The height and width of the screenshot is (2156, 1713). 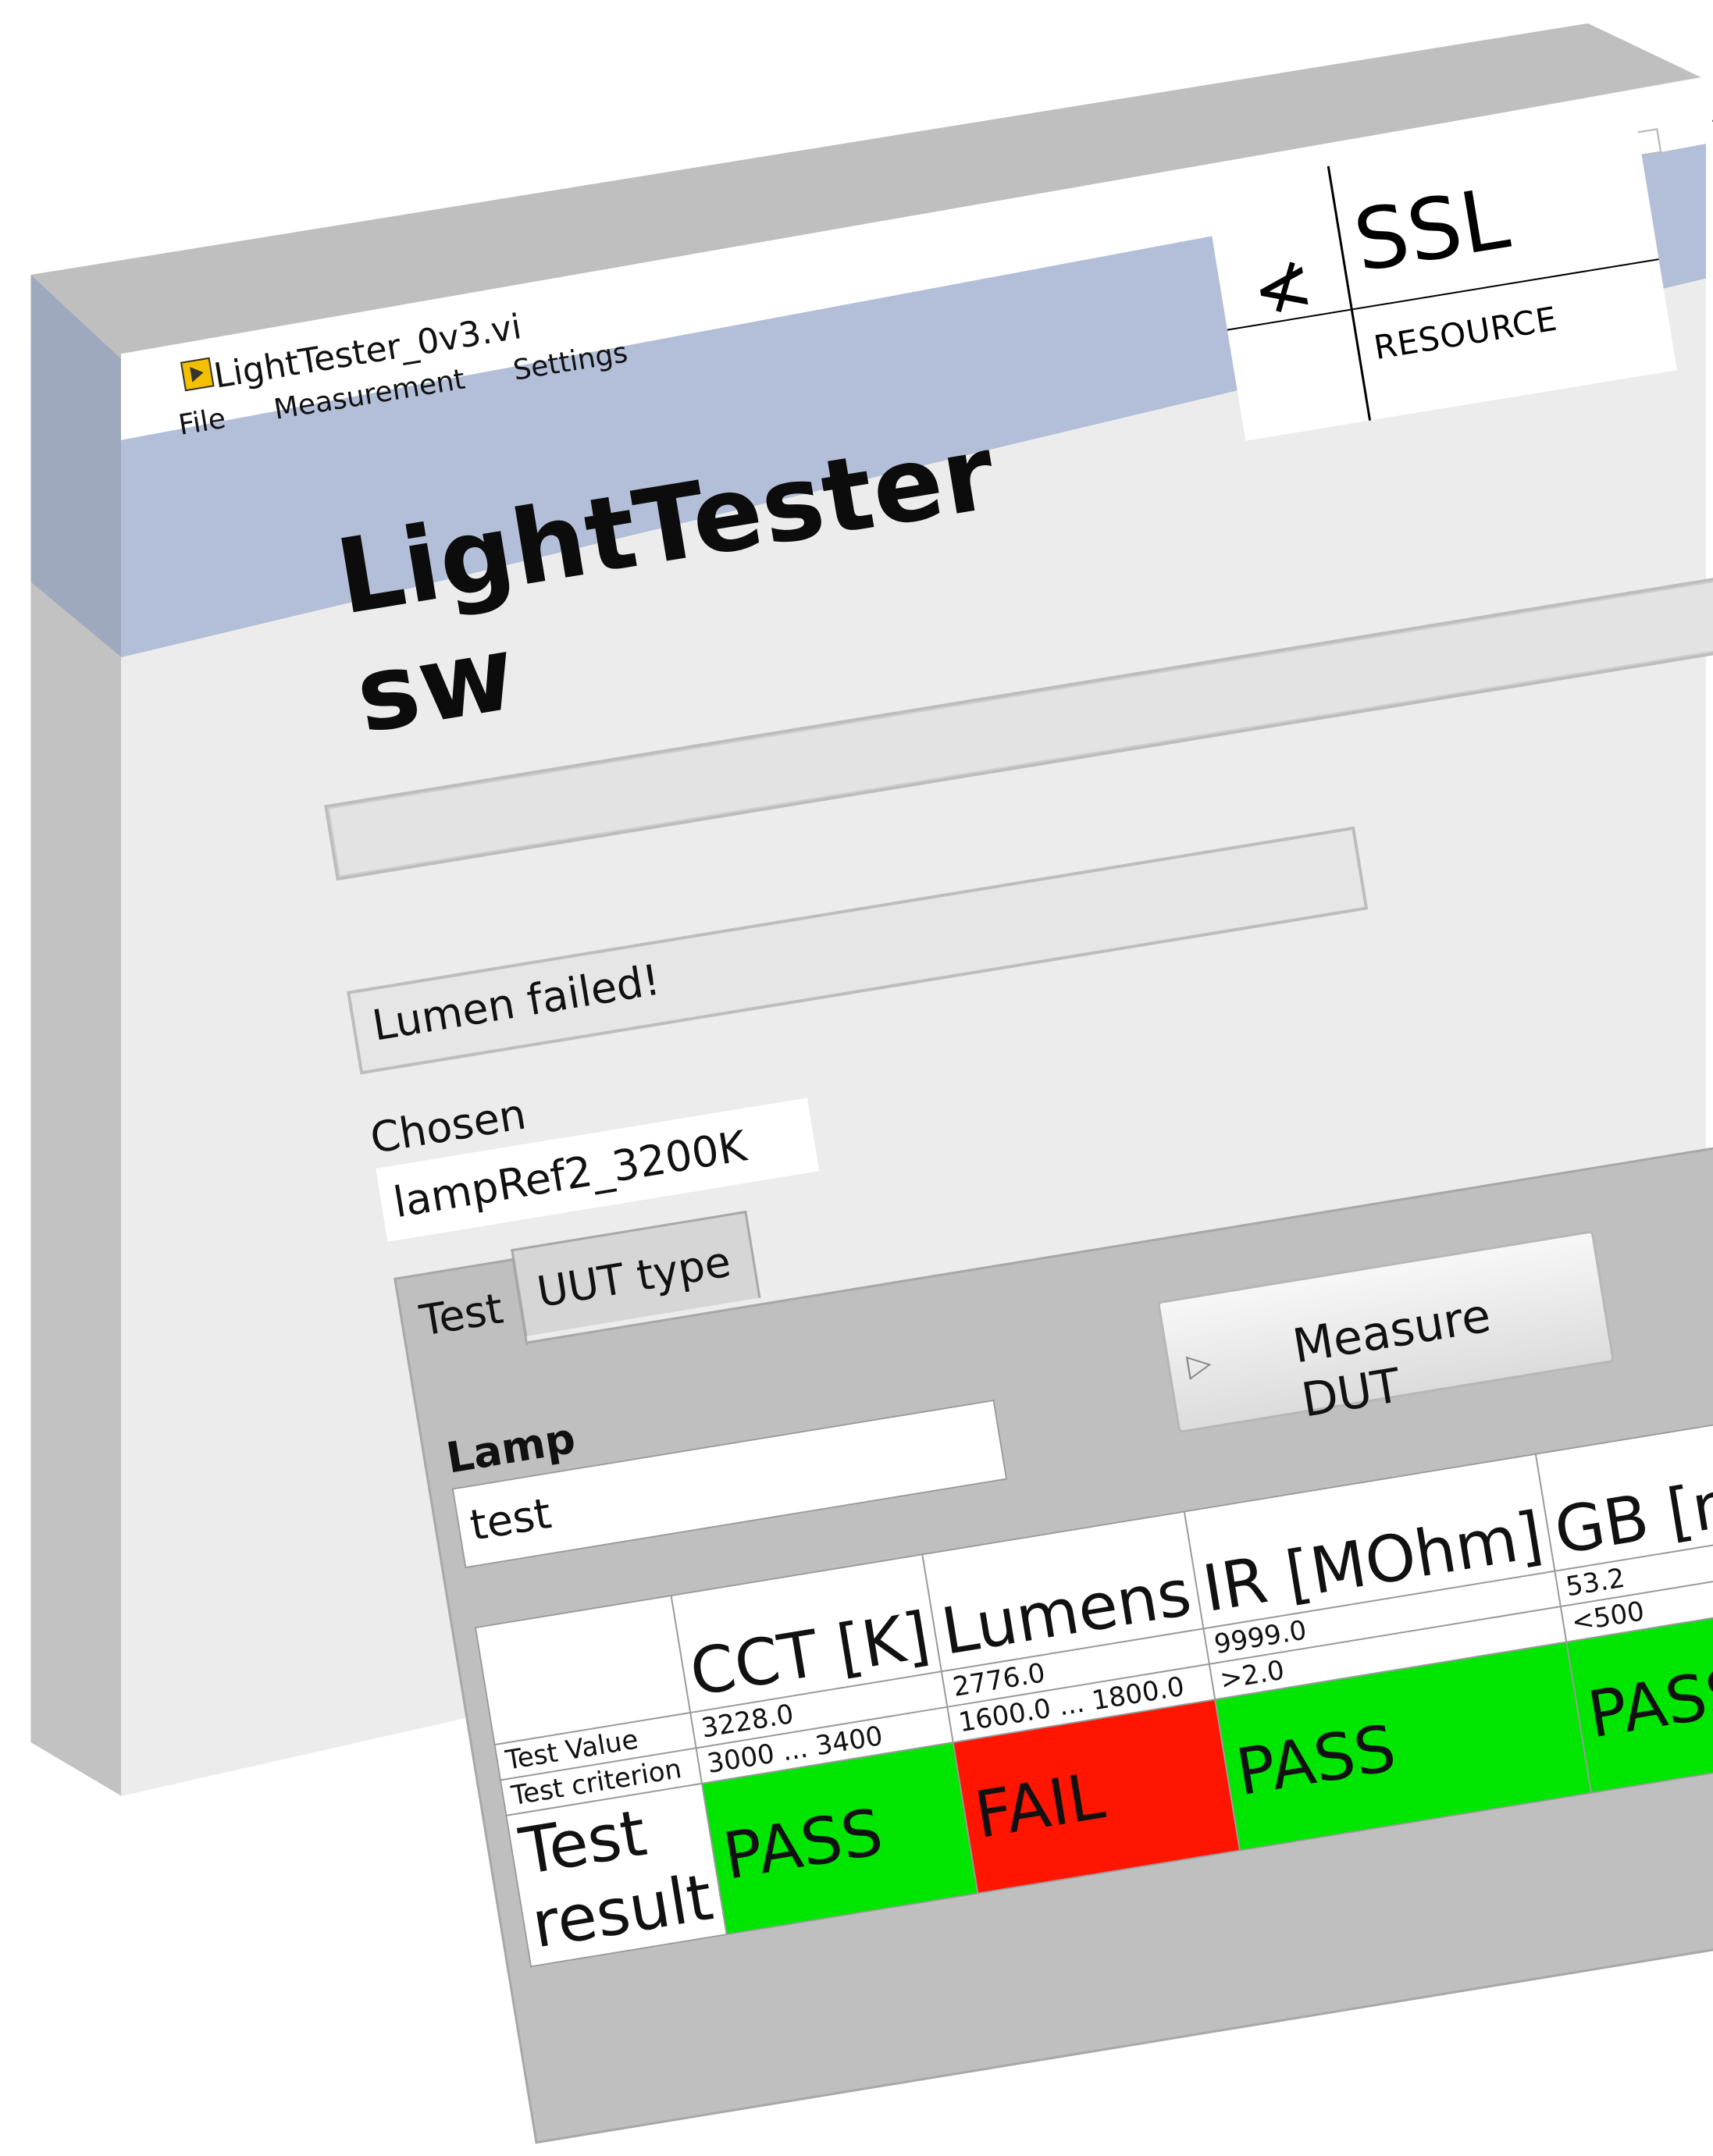 I want to click on labview-vi-icon, so click(x=198, y=374).